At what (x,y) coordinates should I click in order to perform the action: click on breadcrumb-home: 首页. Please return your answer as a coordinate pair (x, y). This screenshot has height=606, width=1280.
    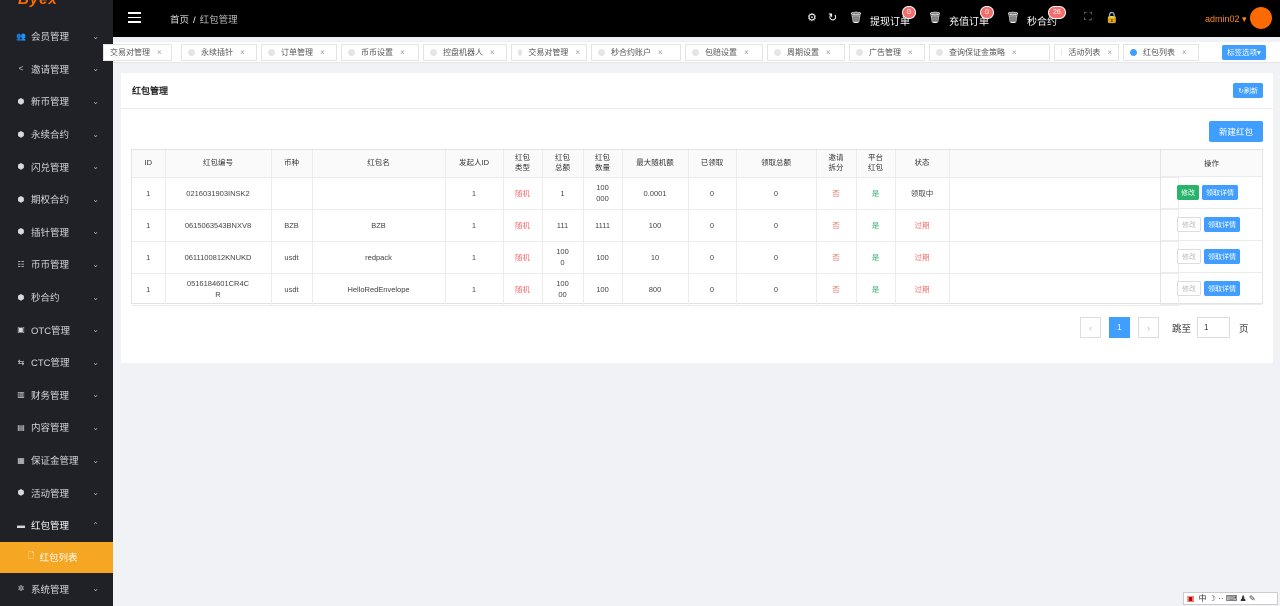
    Looking at the image, I should click on (179, 20).